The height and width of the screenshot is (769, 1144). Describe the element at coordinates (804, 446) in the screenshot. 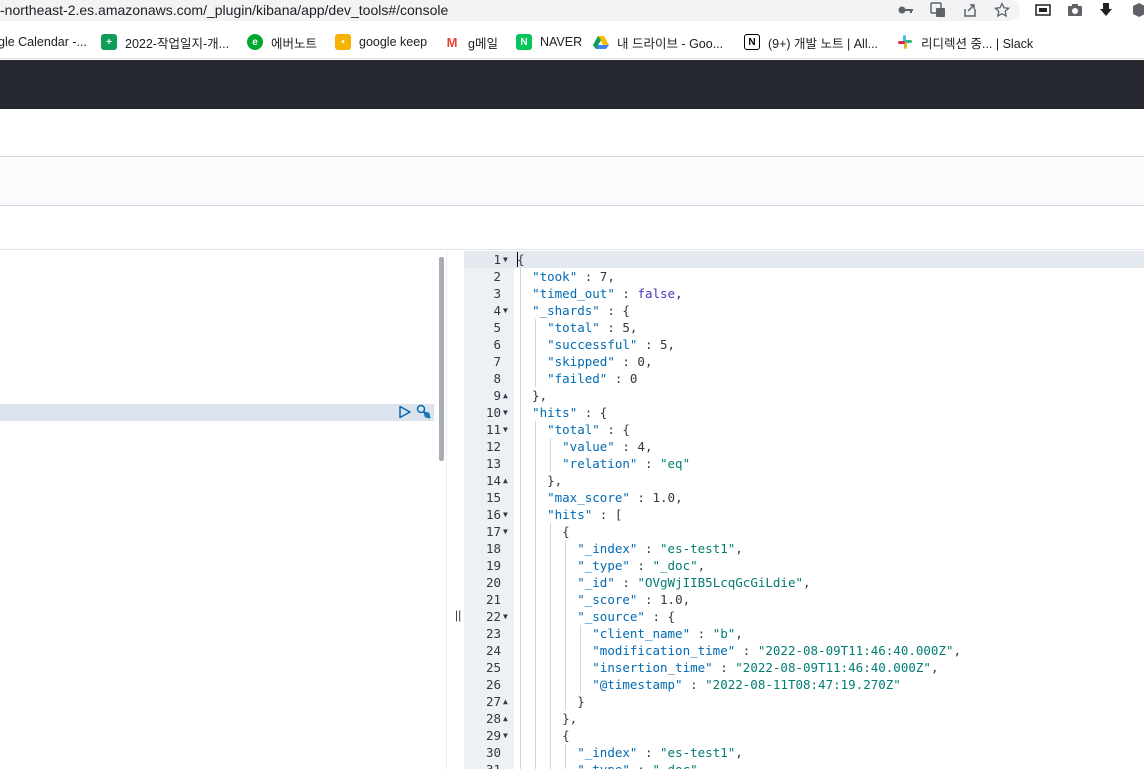

I see `code-line: 12 "value" : 4,` at that location.